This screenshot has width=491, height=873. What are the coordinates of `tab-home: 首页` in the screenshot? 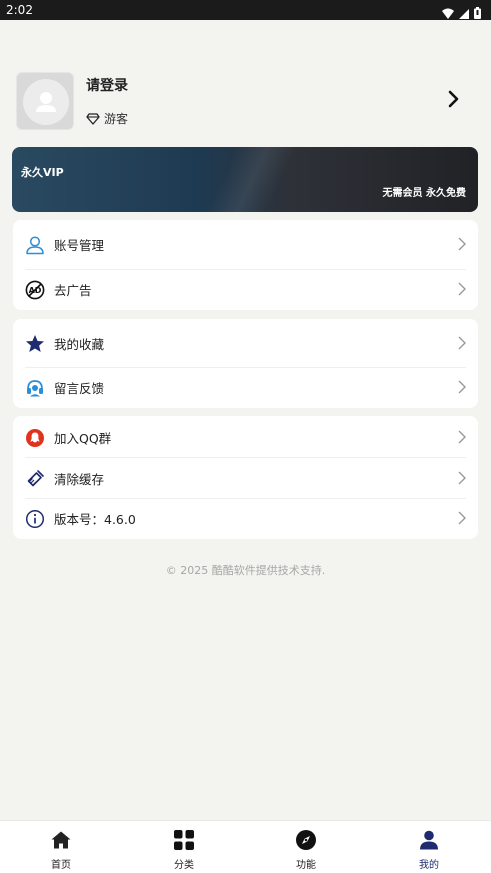 It's located at (61, 850).